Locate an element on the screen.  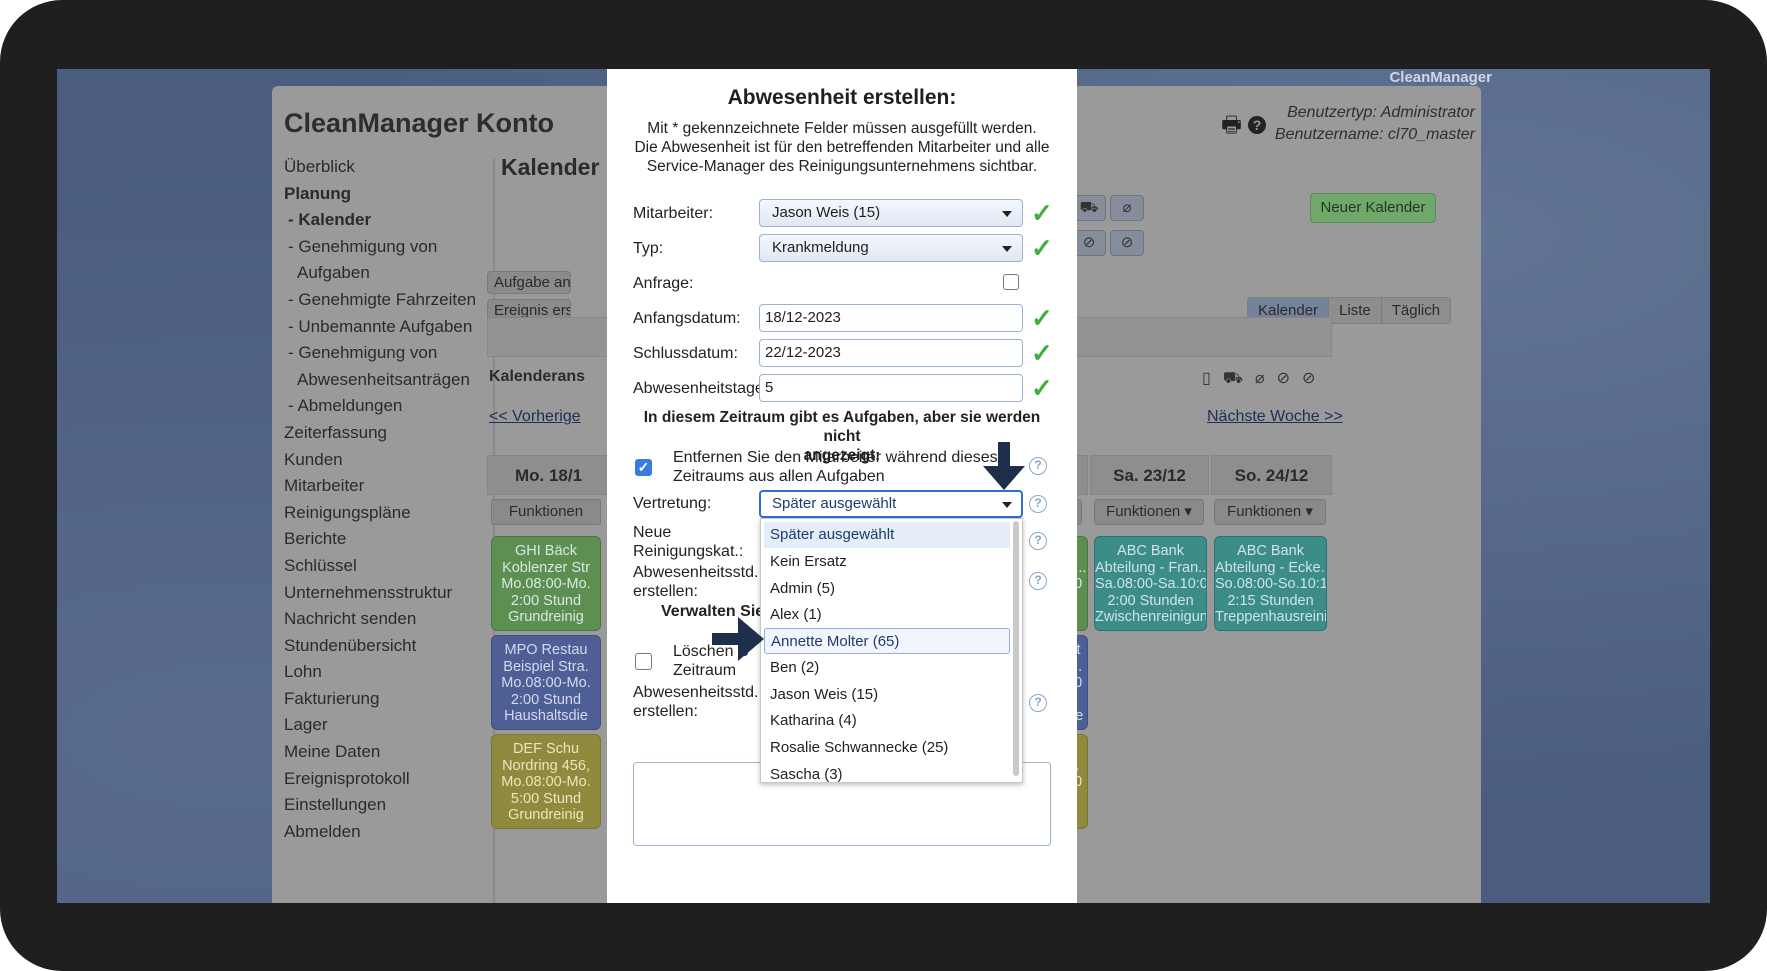
label-abwesenheitstage: Abwesenheitstage: is located at coordinates (701, 388).